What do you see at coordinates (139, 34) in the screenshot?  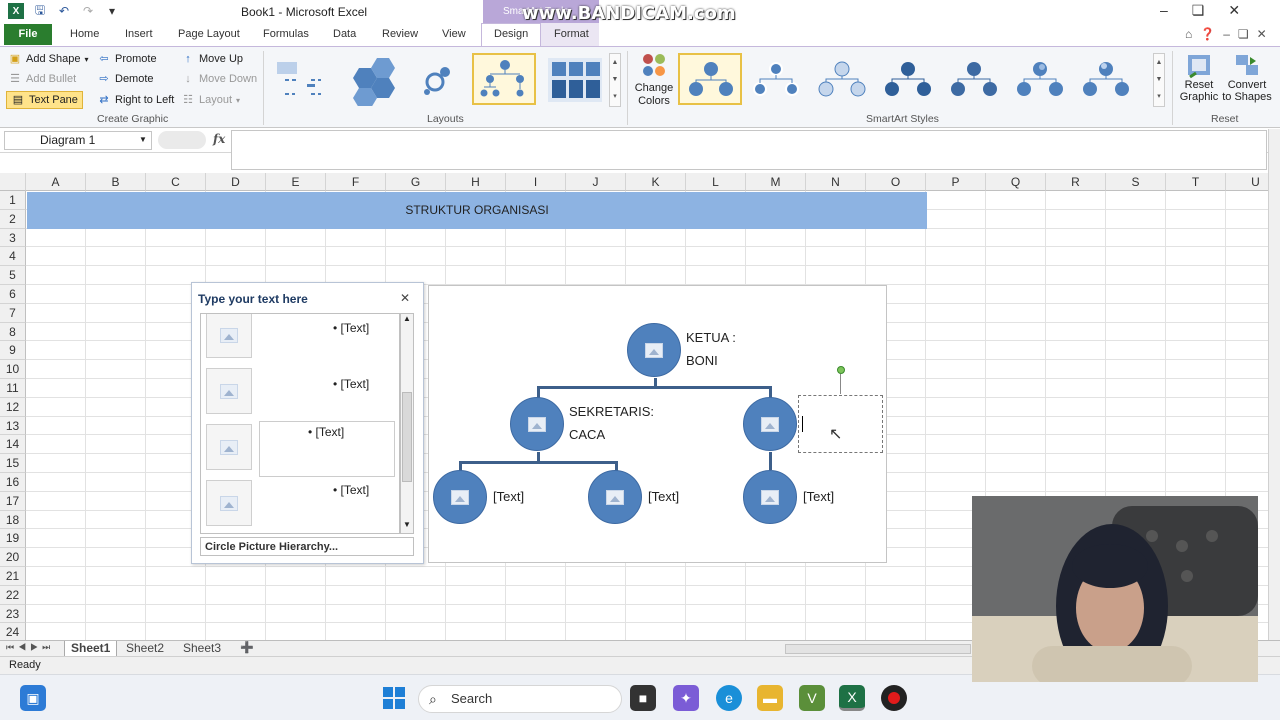 I see `tab-insert: Insert` at bounding box center [139, 34].